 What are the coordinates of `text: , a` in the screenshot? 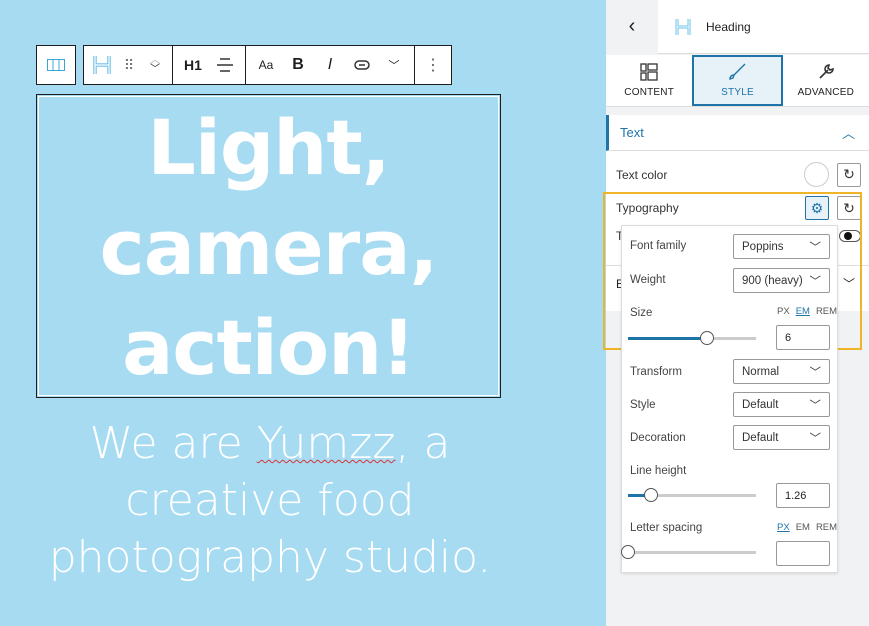 It's located at (423, 443).